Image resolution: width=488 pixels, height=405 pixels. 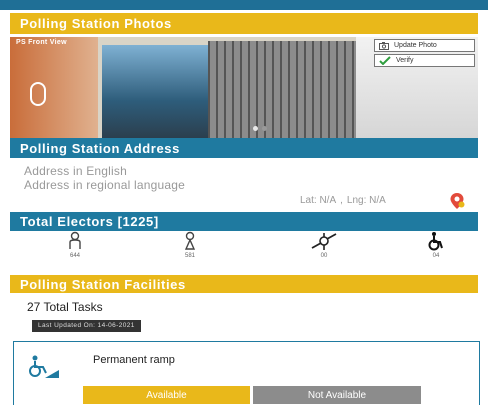 I want to click on photos-section-header: Polling Station Photos, so click(x=244, y=23).